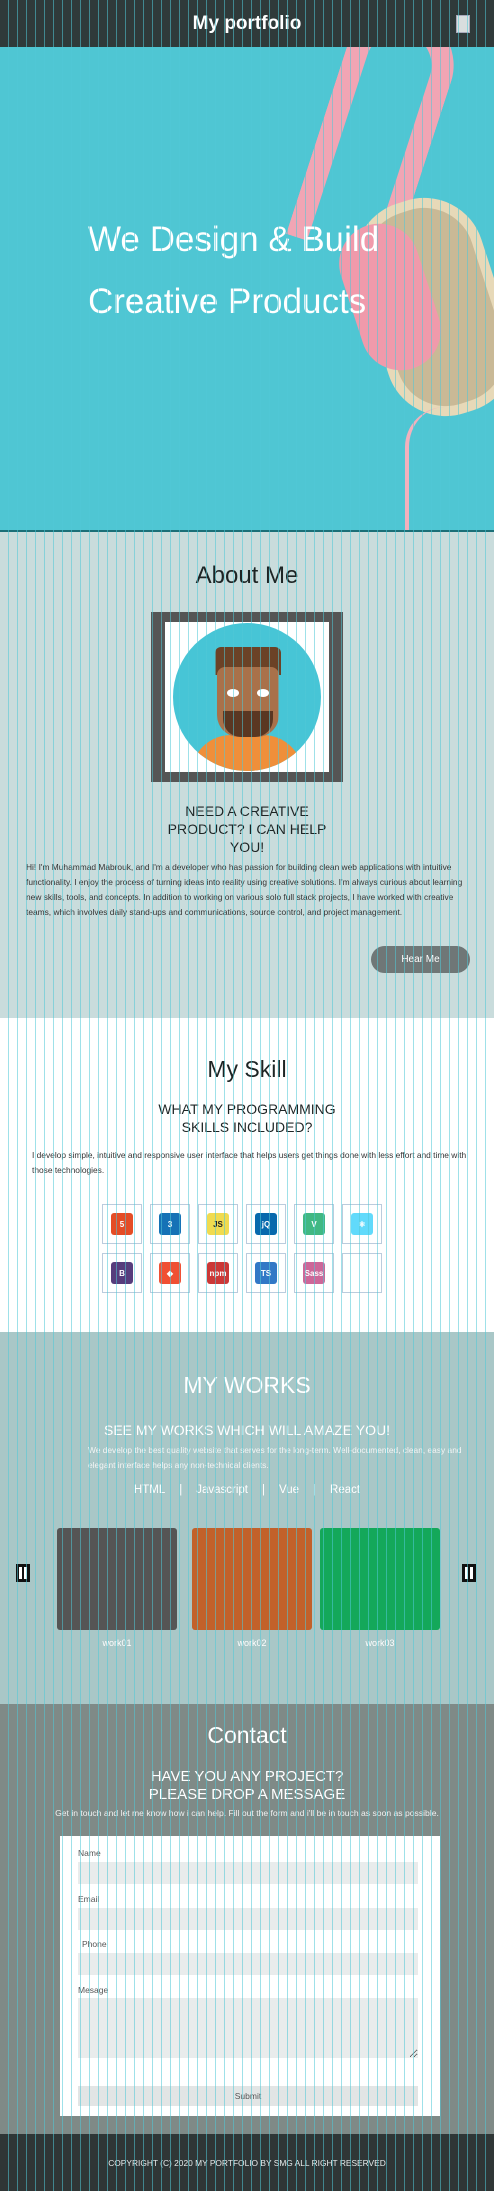  What do you see at coordinates (117, 1643) in the screenshot?
I see `work-label-1: work01` at bounding box center [117, 1643].